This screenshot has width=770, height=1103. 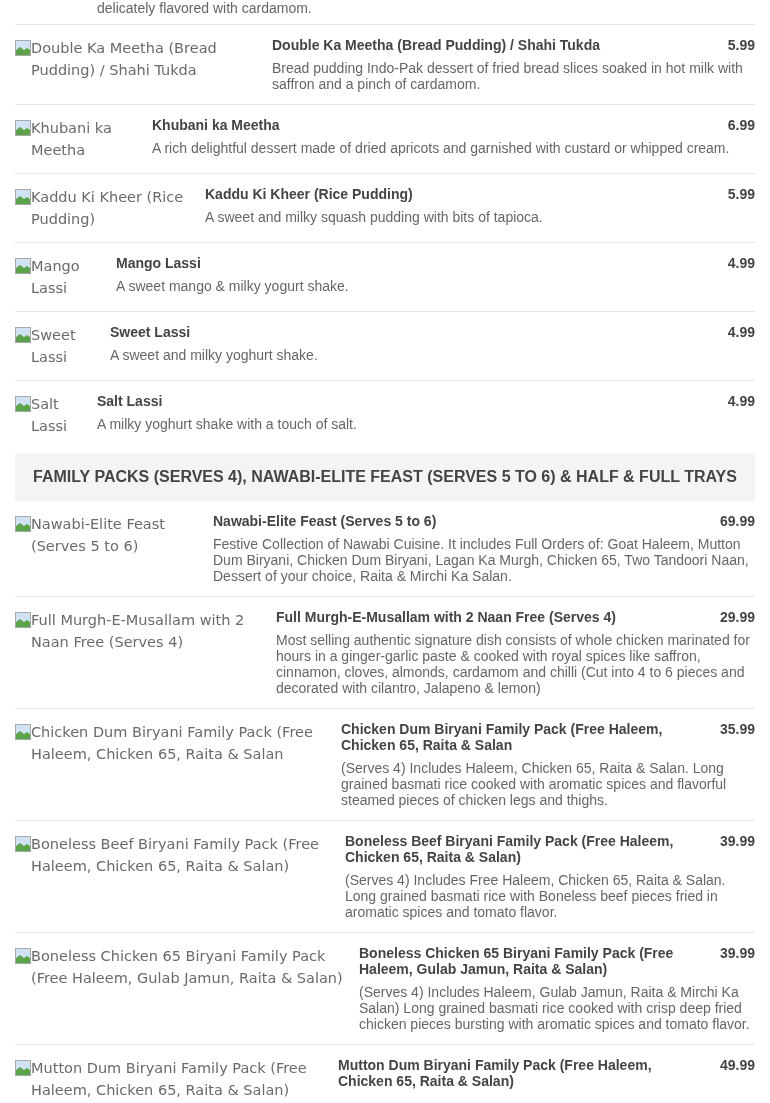 I want to click on item-name: Salt Lassi, so click(x=130, y=401).